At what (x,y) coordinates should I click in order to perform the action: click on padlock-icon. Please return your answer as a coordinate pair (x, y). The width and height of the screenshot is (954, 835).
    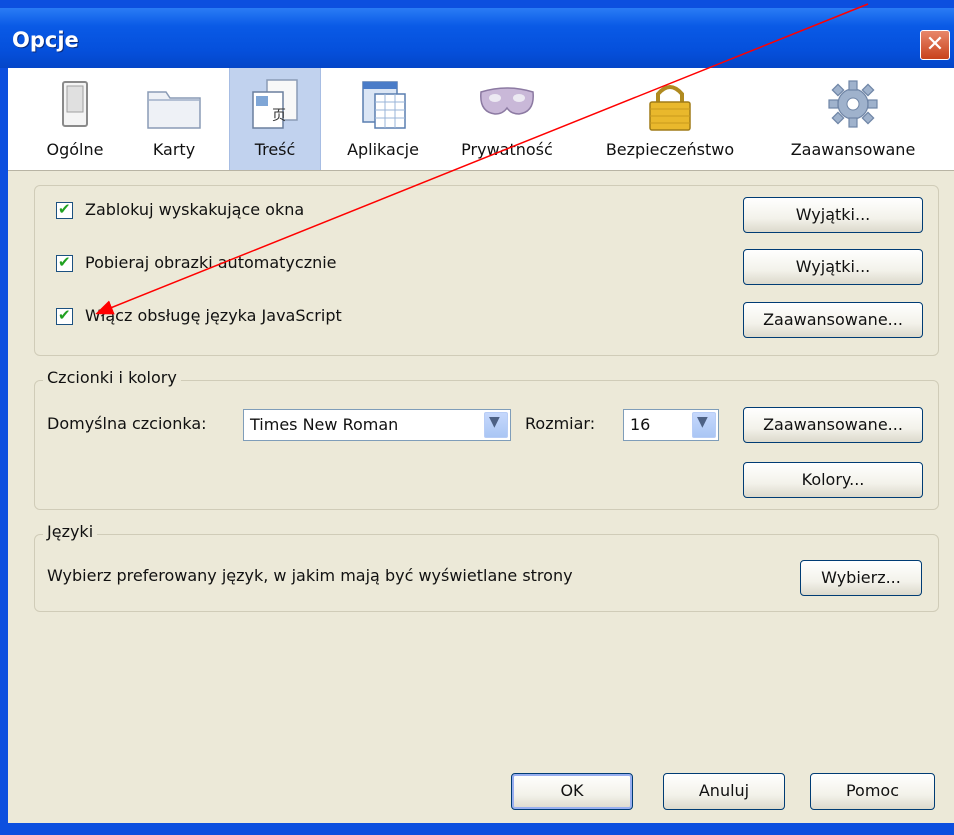
    Looking at the image, I should click on (670, 108).